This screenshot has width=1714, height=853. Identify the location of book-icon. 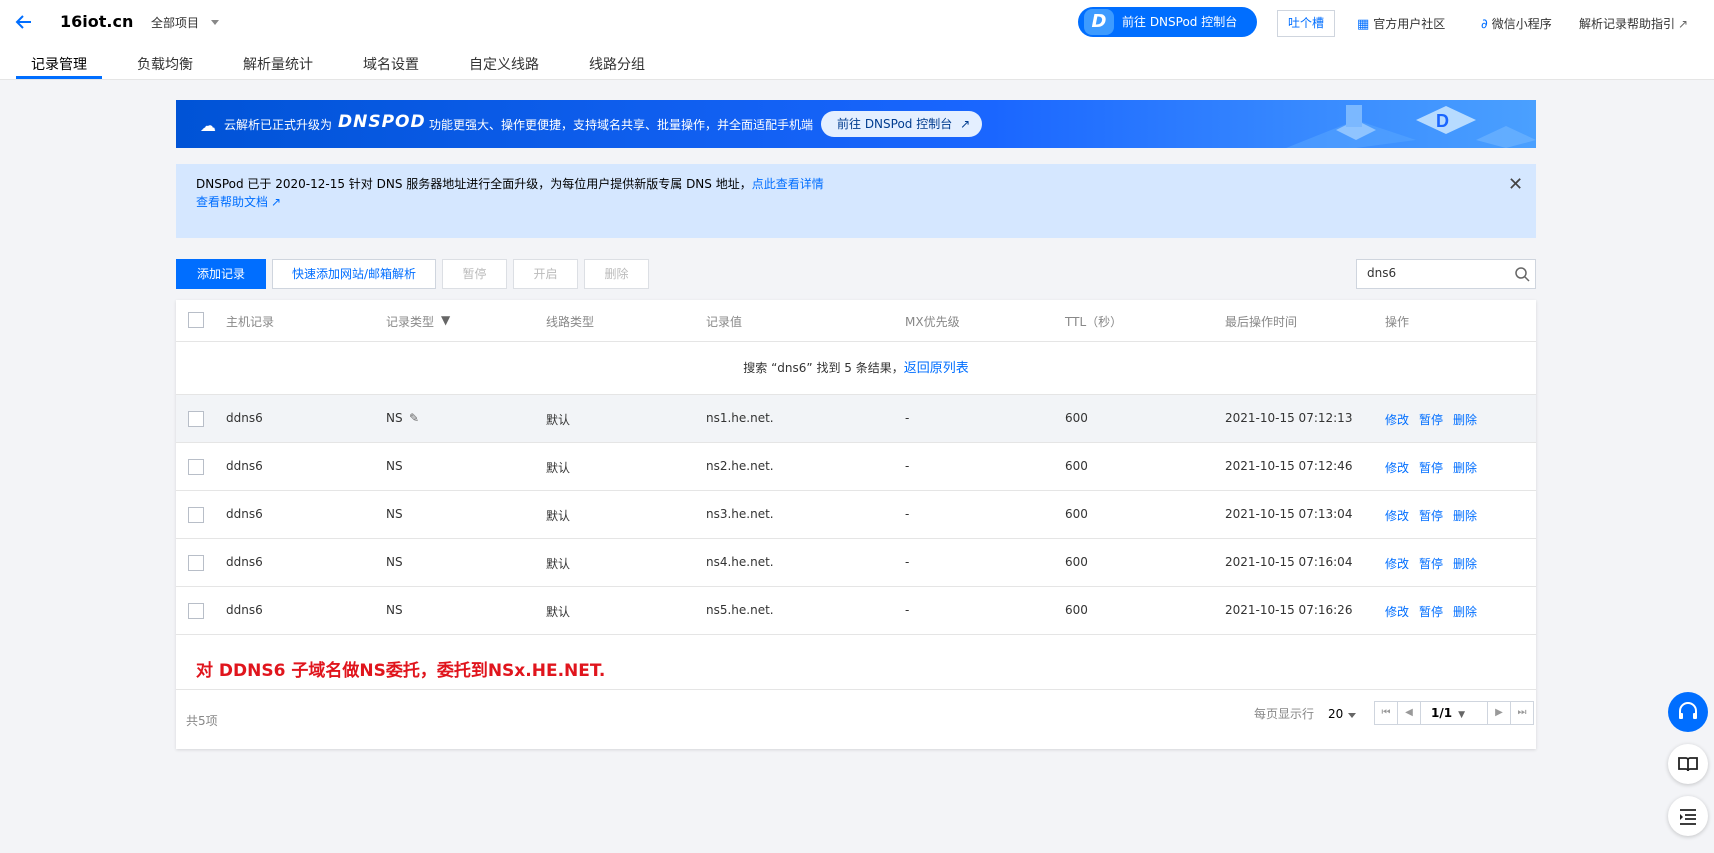
(1688, 764).